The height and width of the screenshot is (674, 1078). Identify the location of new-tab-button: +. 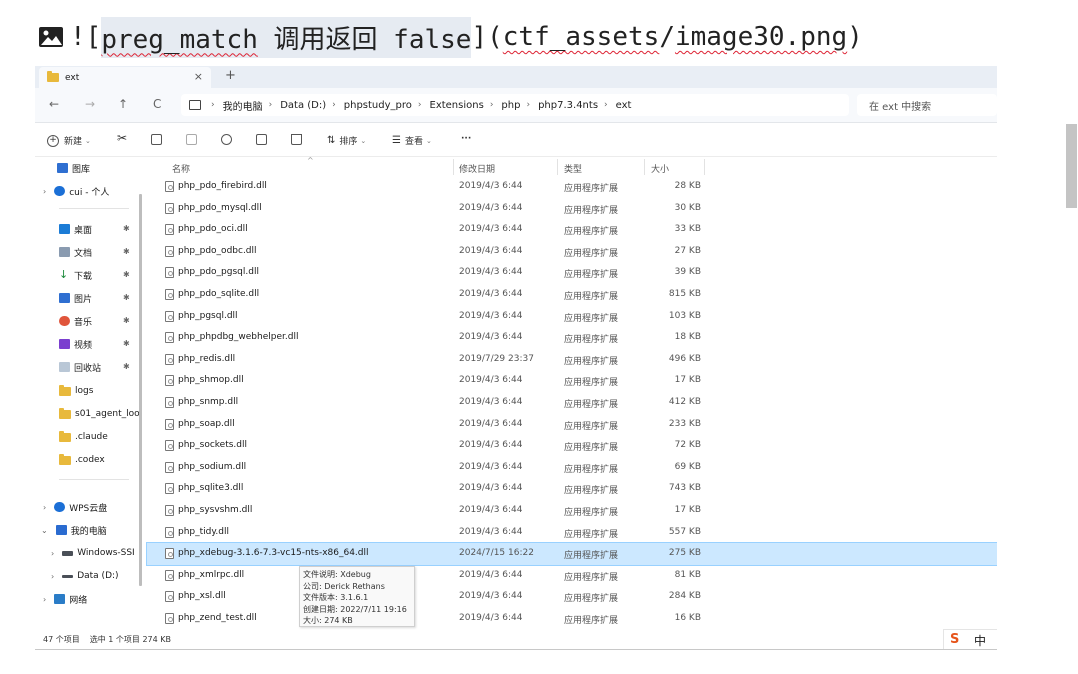
(230, 75).